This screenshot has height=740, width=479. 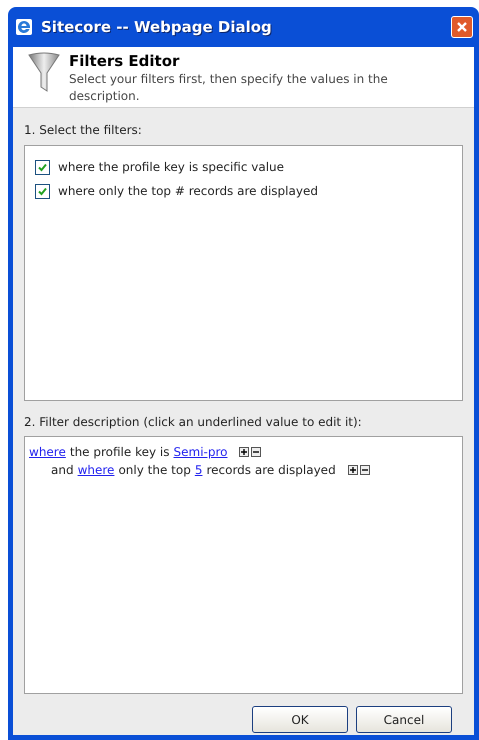 I want to click on window-title: Sitecore -- Webpage Dialog, so click(x=156, y=27).